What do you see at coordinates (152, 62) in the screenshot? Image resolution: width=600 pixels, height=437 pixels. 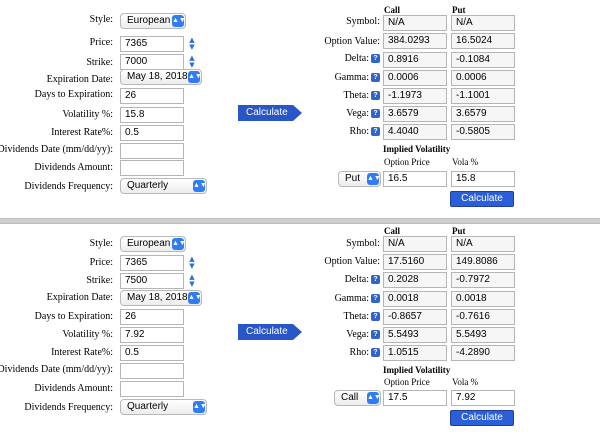 I see `strike-input: 7000` at bounding box center [152, 62].